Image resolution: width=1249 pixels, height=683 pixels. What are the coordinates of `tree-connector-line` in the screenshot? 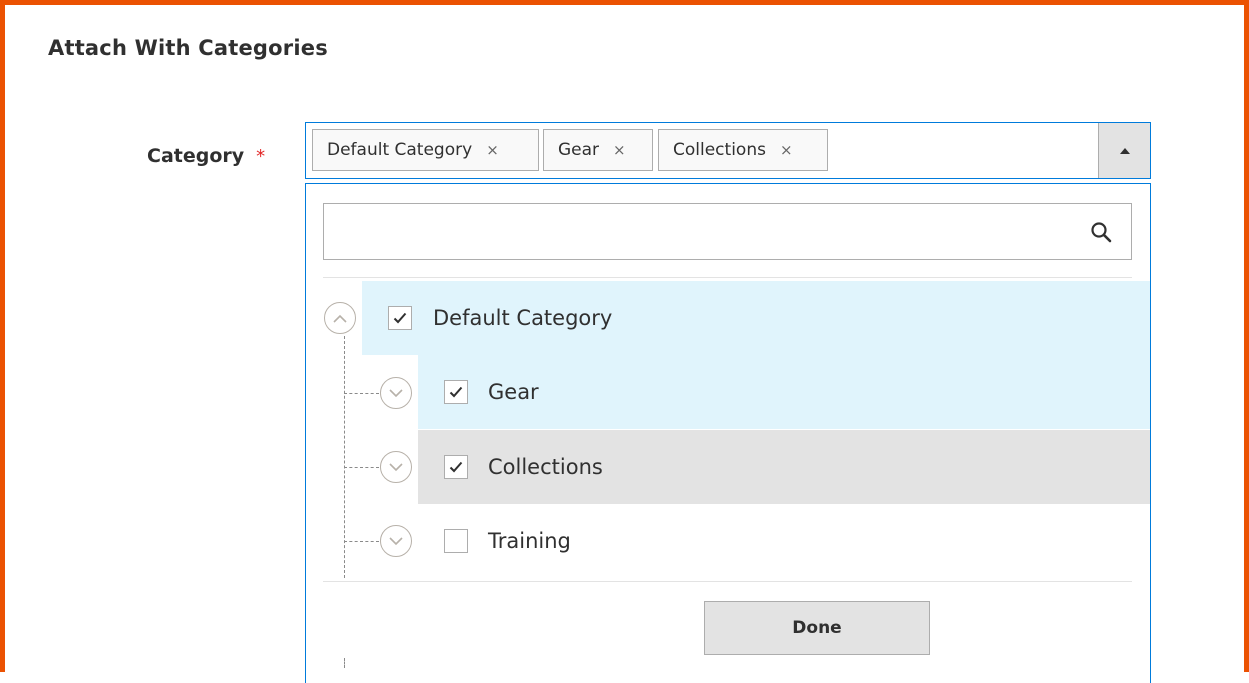 It's located at (344, 663).